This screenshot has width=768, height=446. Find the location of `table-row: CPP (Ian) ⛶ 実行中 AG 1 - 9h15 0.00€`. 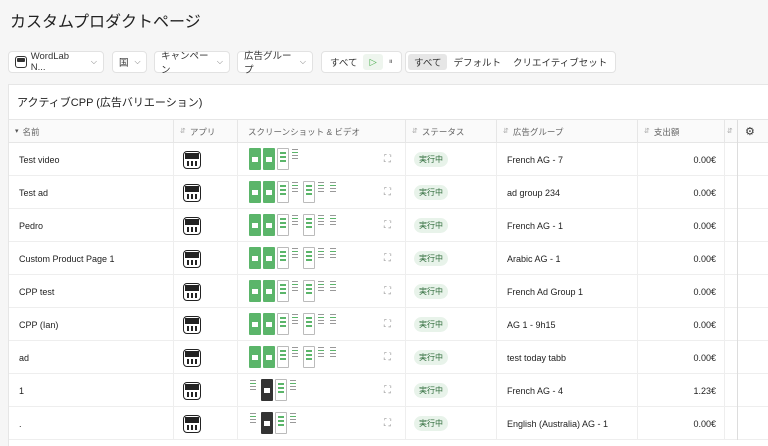

table-row: CPP (Ian) ⛶ 実行中 AG 1 - 9h15 0.00€ is located at coordinates (388, 324).